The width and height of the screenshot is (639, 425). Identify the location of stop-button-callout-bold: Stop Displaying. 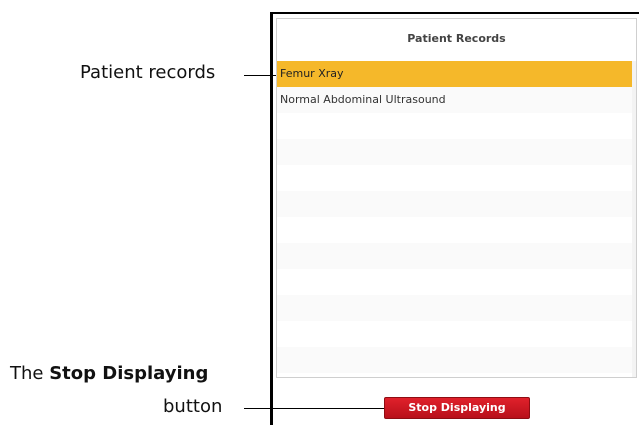
(129, 373).